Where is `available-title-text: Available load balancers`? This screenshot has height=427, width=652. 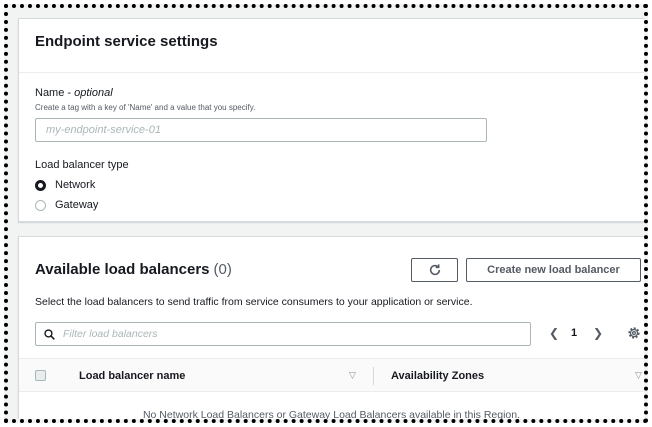
available-title-text: Available load balancers is located at coordinates (122, 269).